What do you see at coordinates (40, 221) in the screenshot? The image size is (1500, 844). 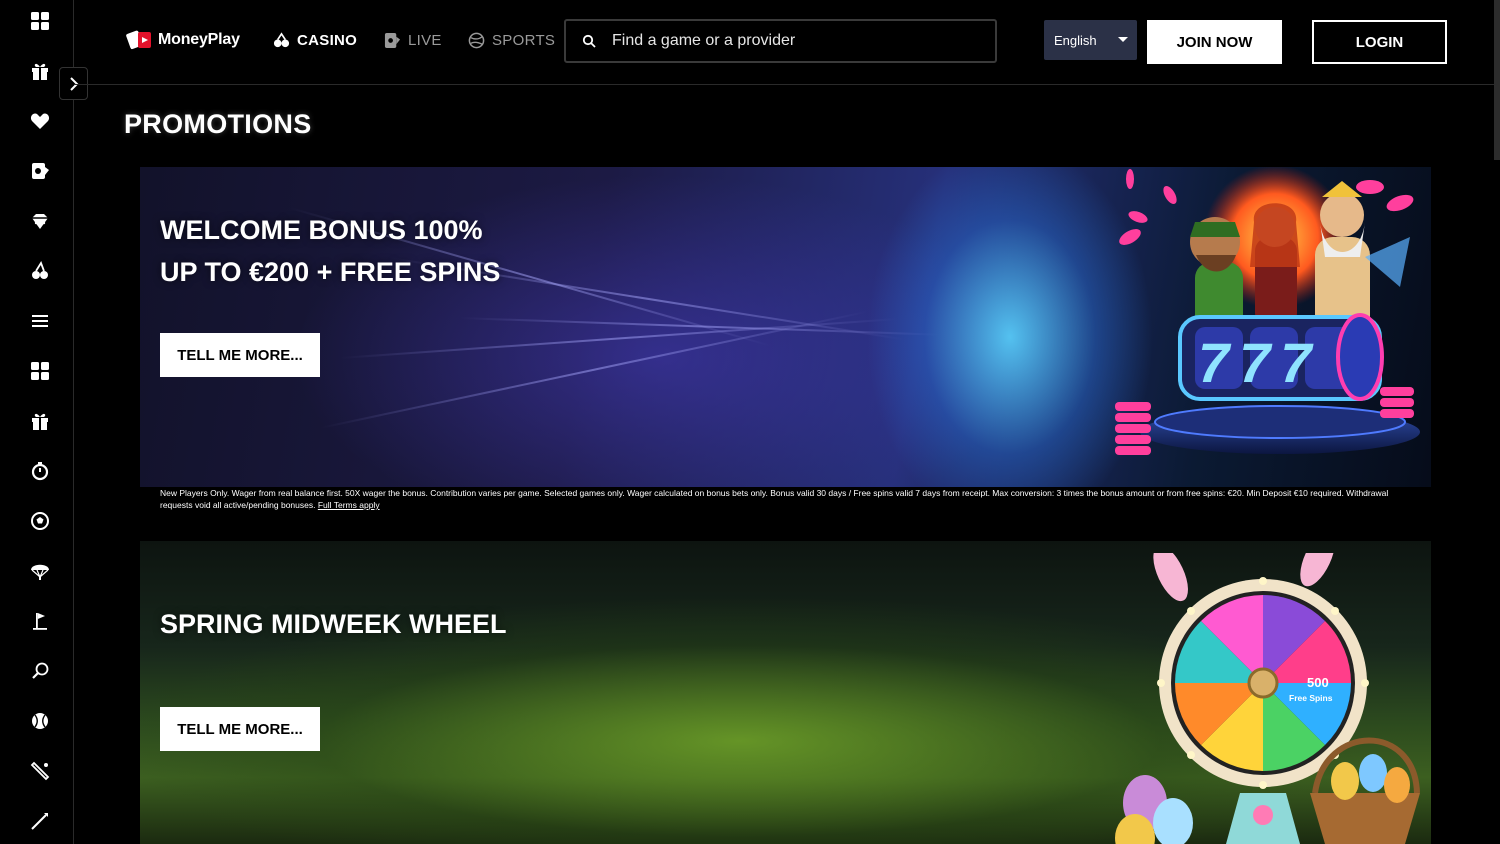 I see `diamond-icon` at bounding box center [40, 221].